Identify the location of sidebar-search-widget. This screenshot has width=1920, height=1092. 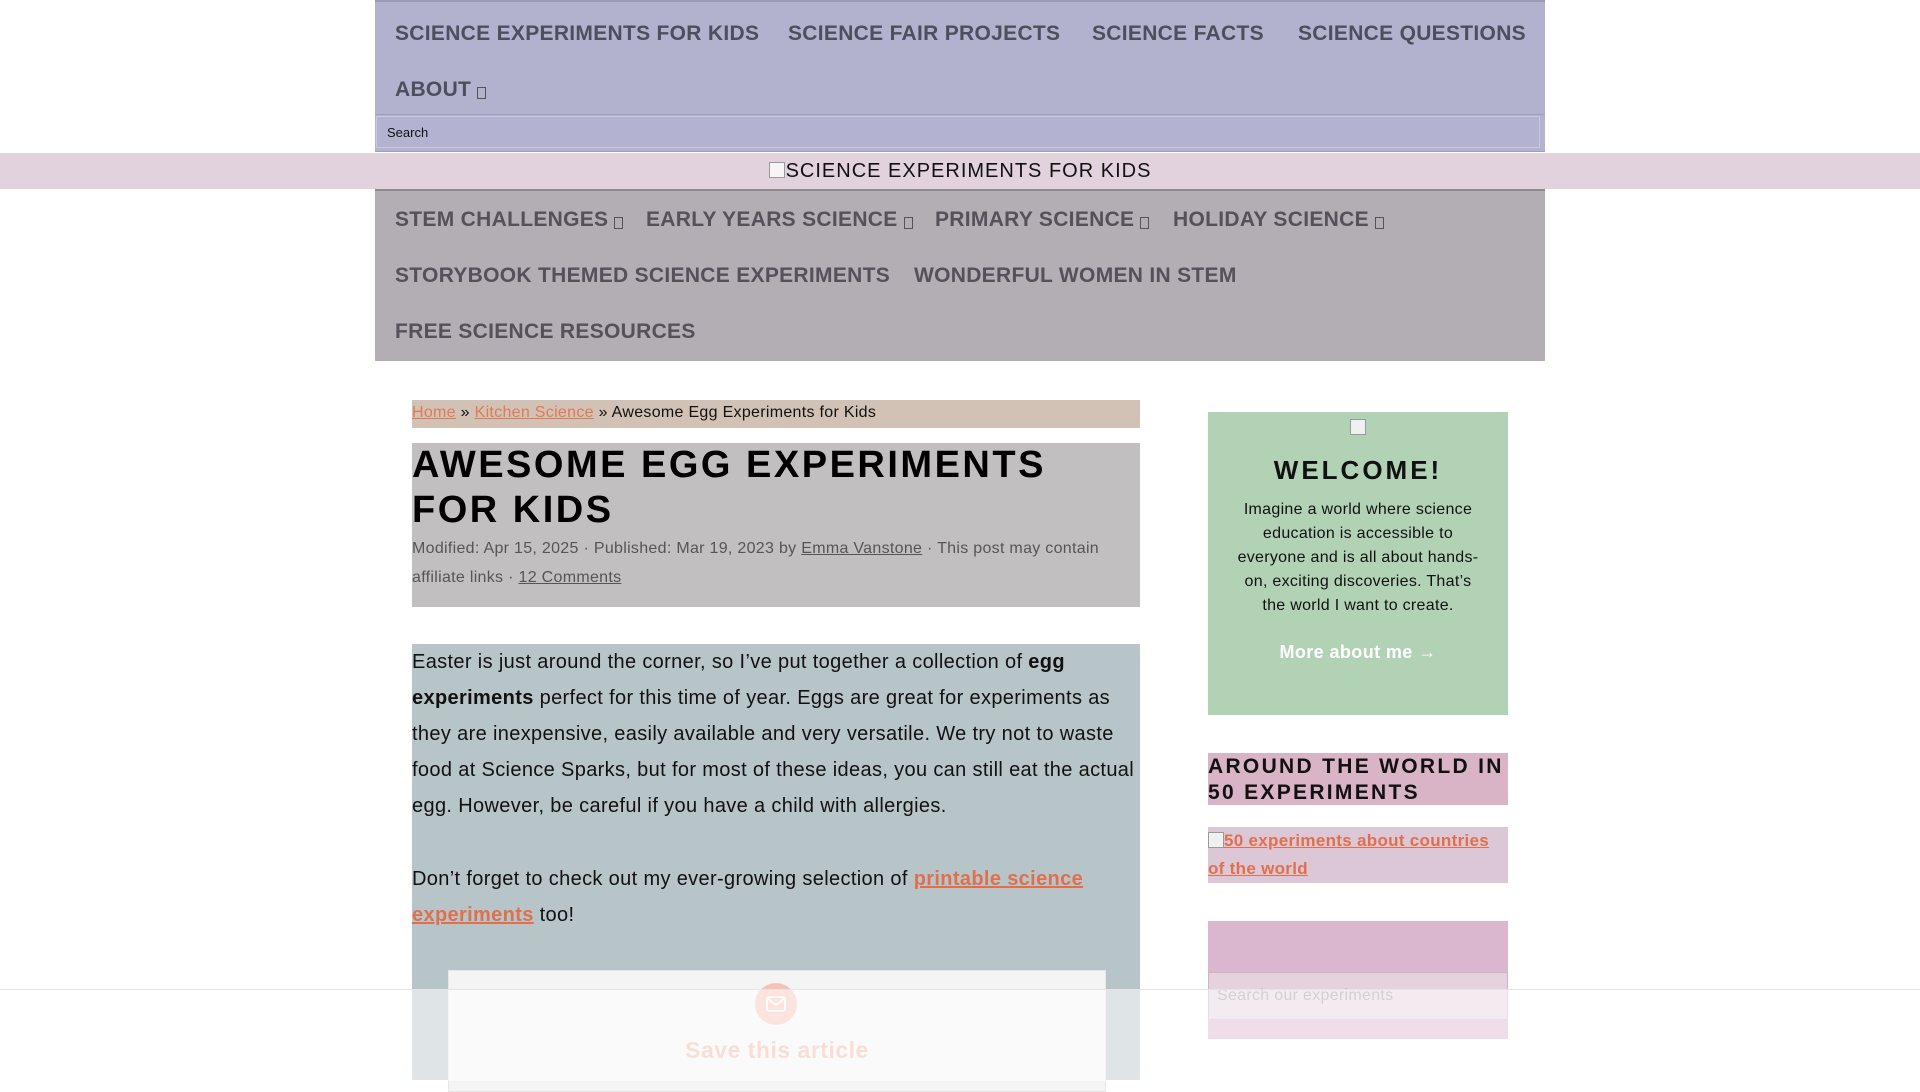
(1358, 980).